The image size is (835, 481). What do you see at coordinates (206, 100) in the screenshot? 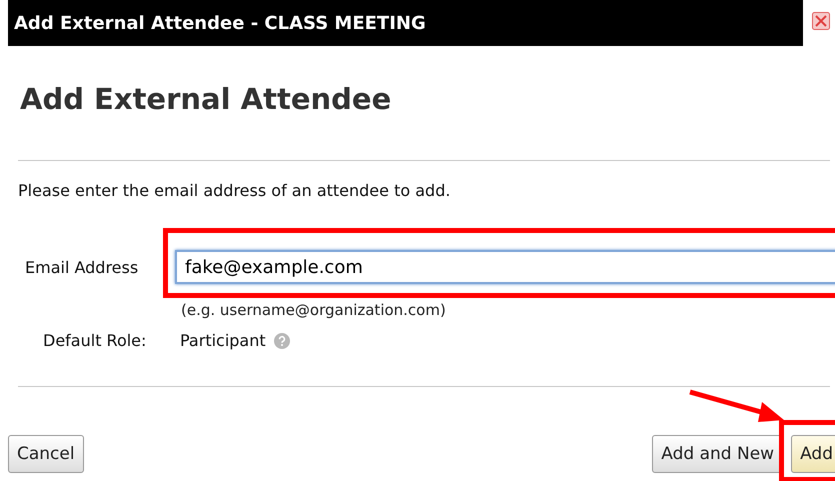
I see `dialog-heading: Add External Attendee` at bounding box center [206, 100].